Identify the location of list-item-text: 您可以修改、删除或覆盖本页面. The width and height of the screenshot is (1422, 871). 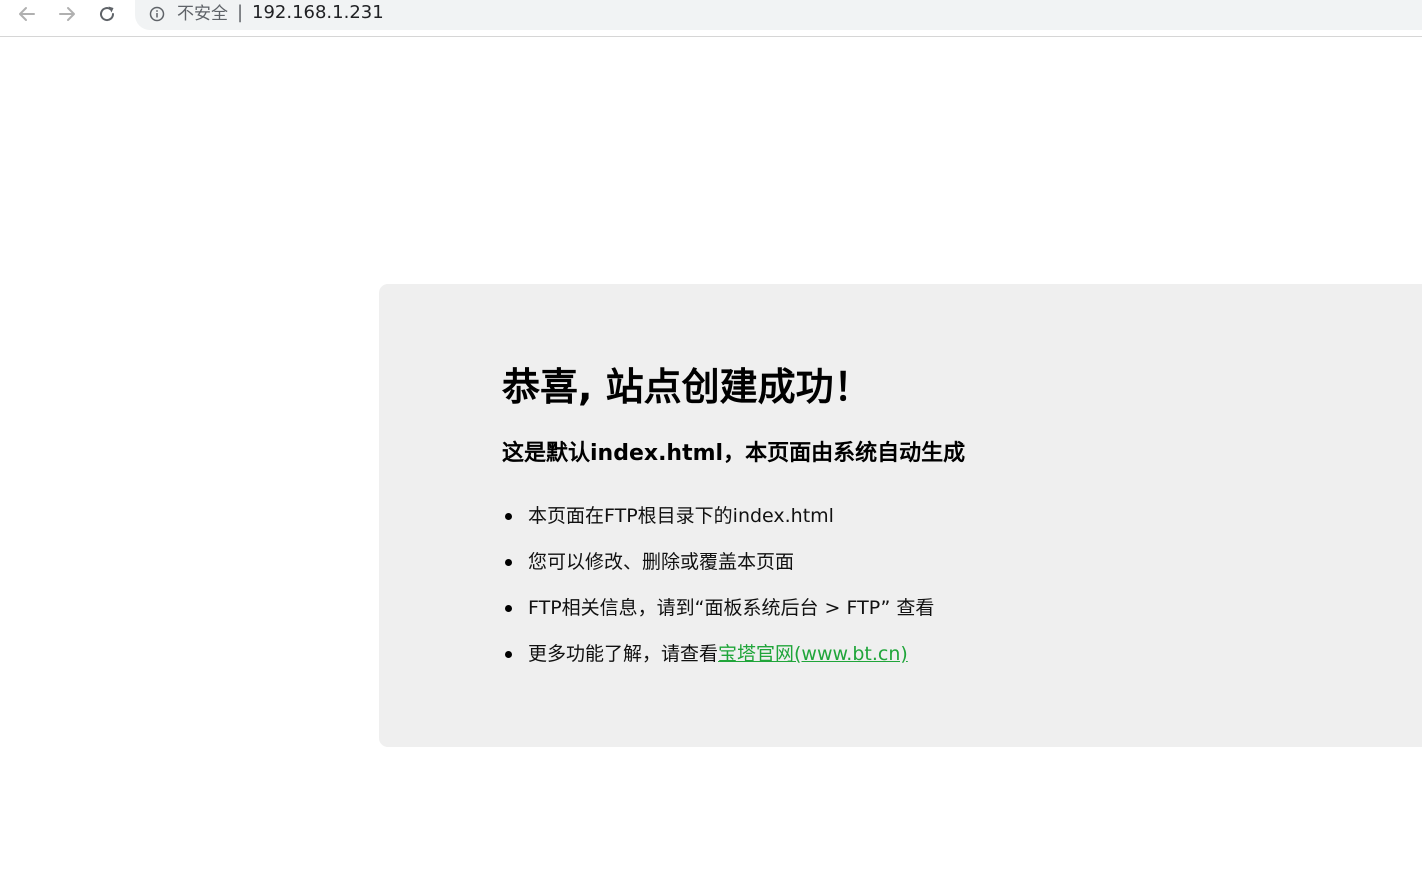
(661, 562).